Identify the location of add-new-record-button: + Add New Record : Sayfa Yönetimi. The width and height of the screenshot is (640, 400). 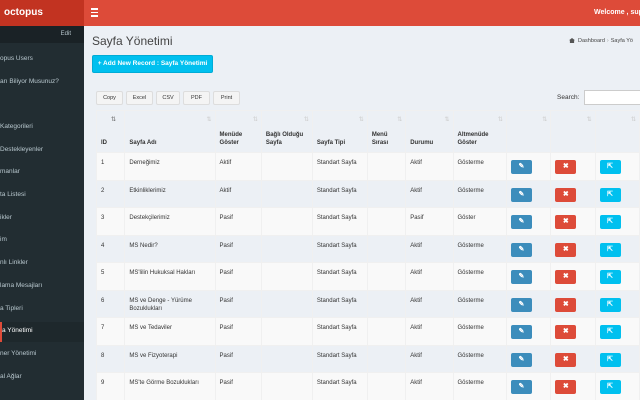
(152, 64).